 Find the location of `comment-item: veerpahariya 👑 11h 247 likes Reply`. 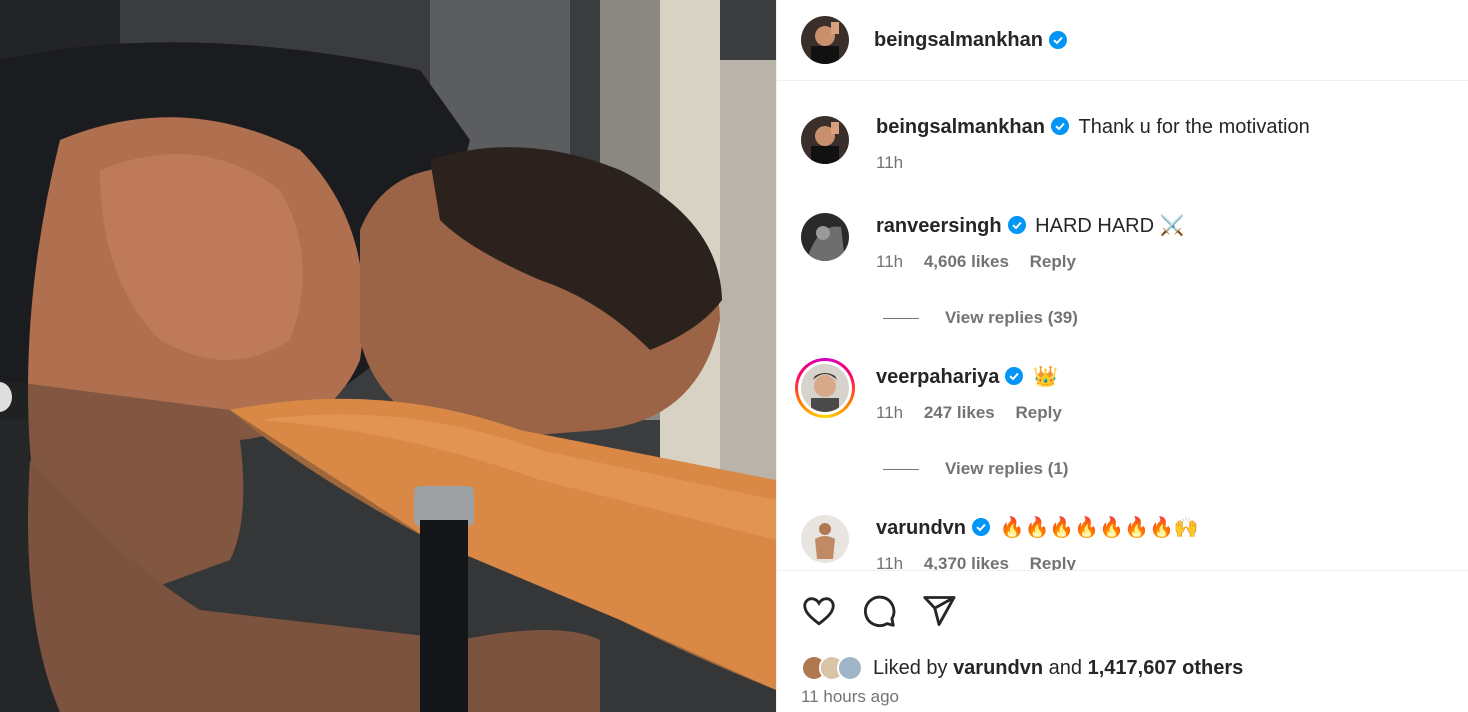

comment-item: veerpahariya 👑 11h 247 likes Reply is located at coordinates (936, 390).